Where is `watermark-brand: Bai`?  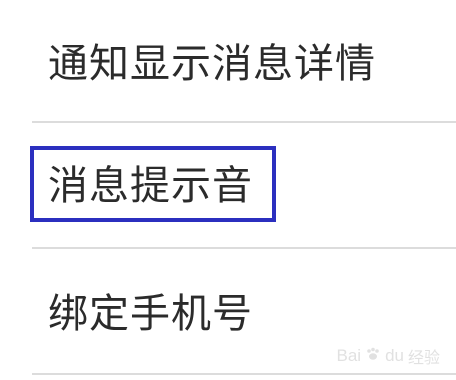
watermark-brand: Bai is located at coordinates (349, 355).